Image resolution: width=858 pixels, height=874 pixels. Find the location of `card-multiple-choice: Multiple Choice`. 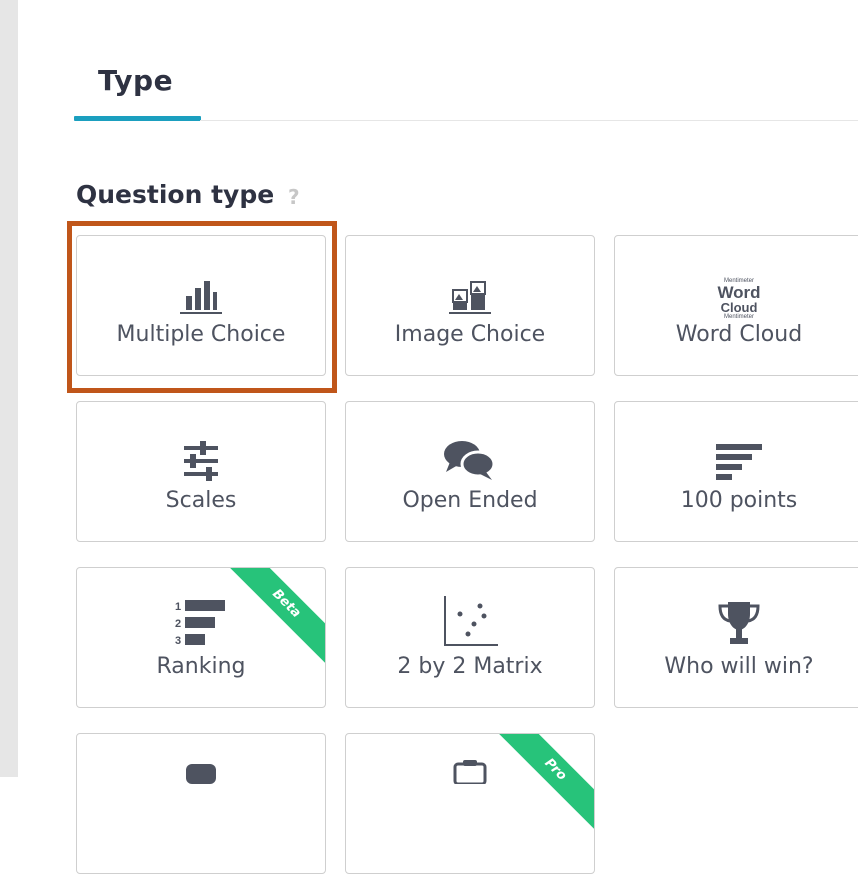

card-multiple-choice: Multiple Choice is located at coordinates (201, 305).